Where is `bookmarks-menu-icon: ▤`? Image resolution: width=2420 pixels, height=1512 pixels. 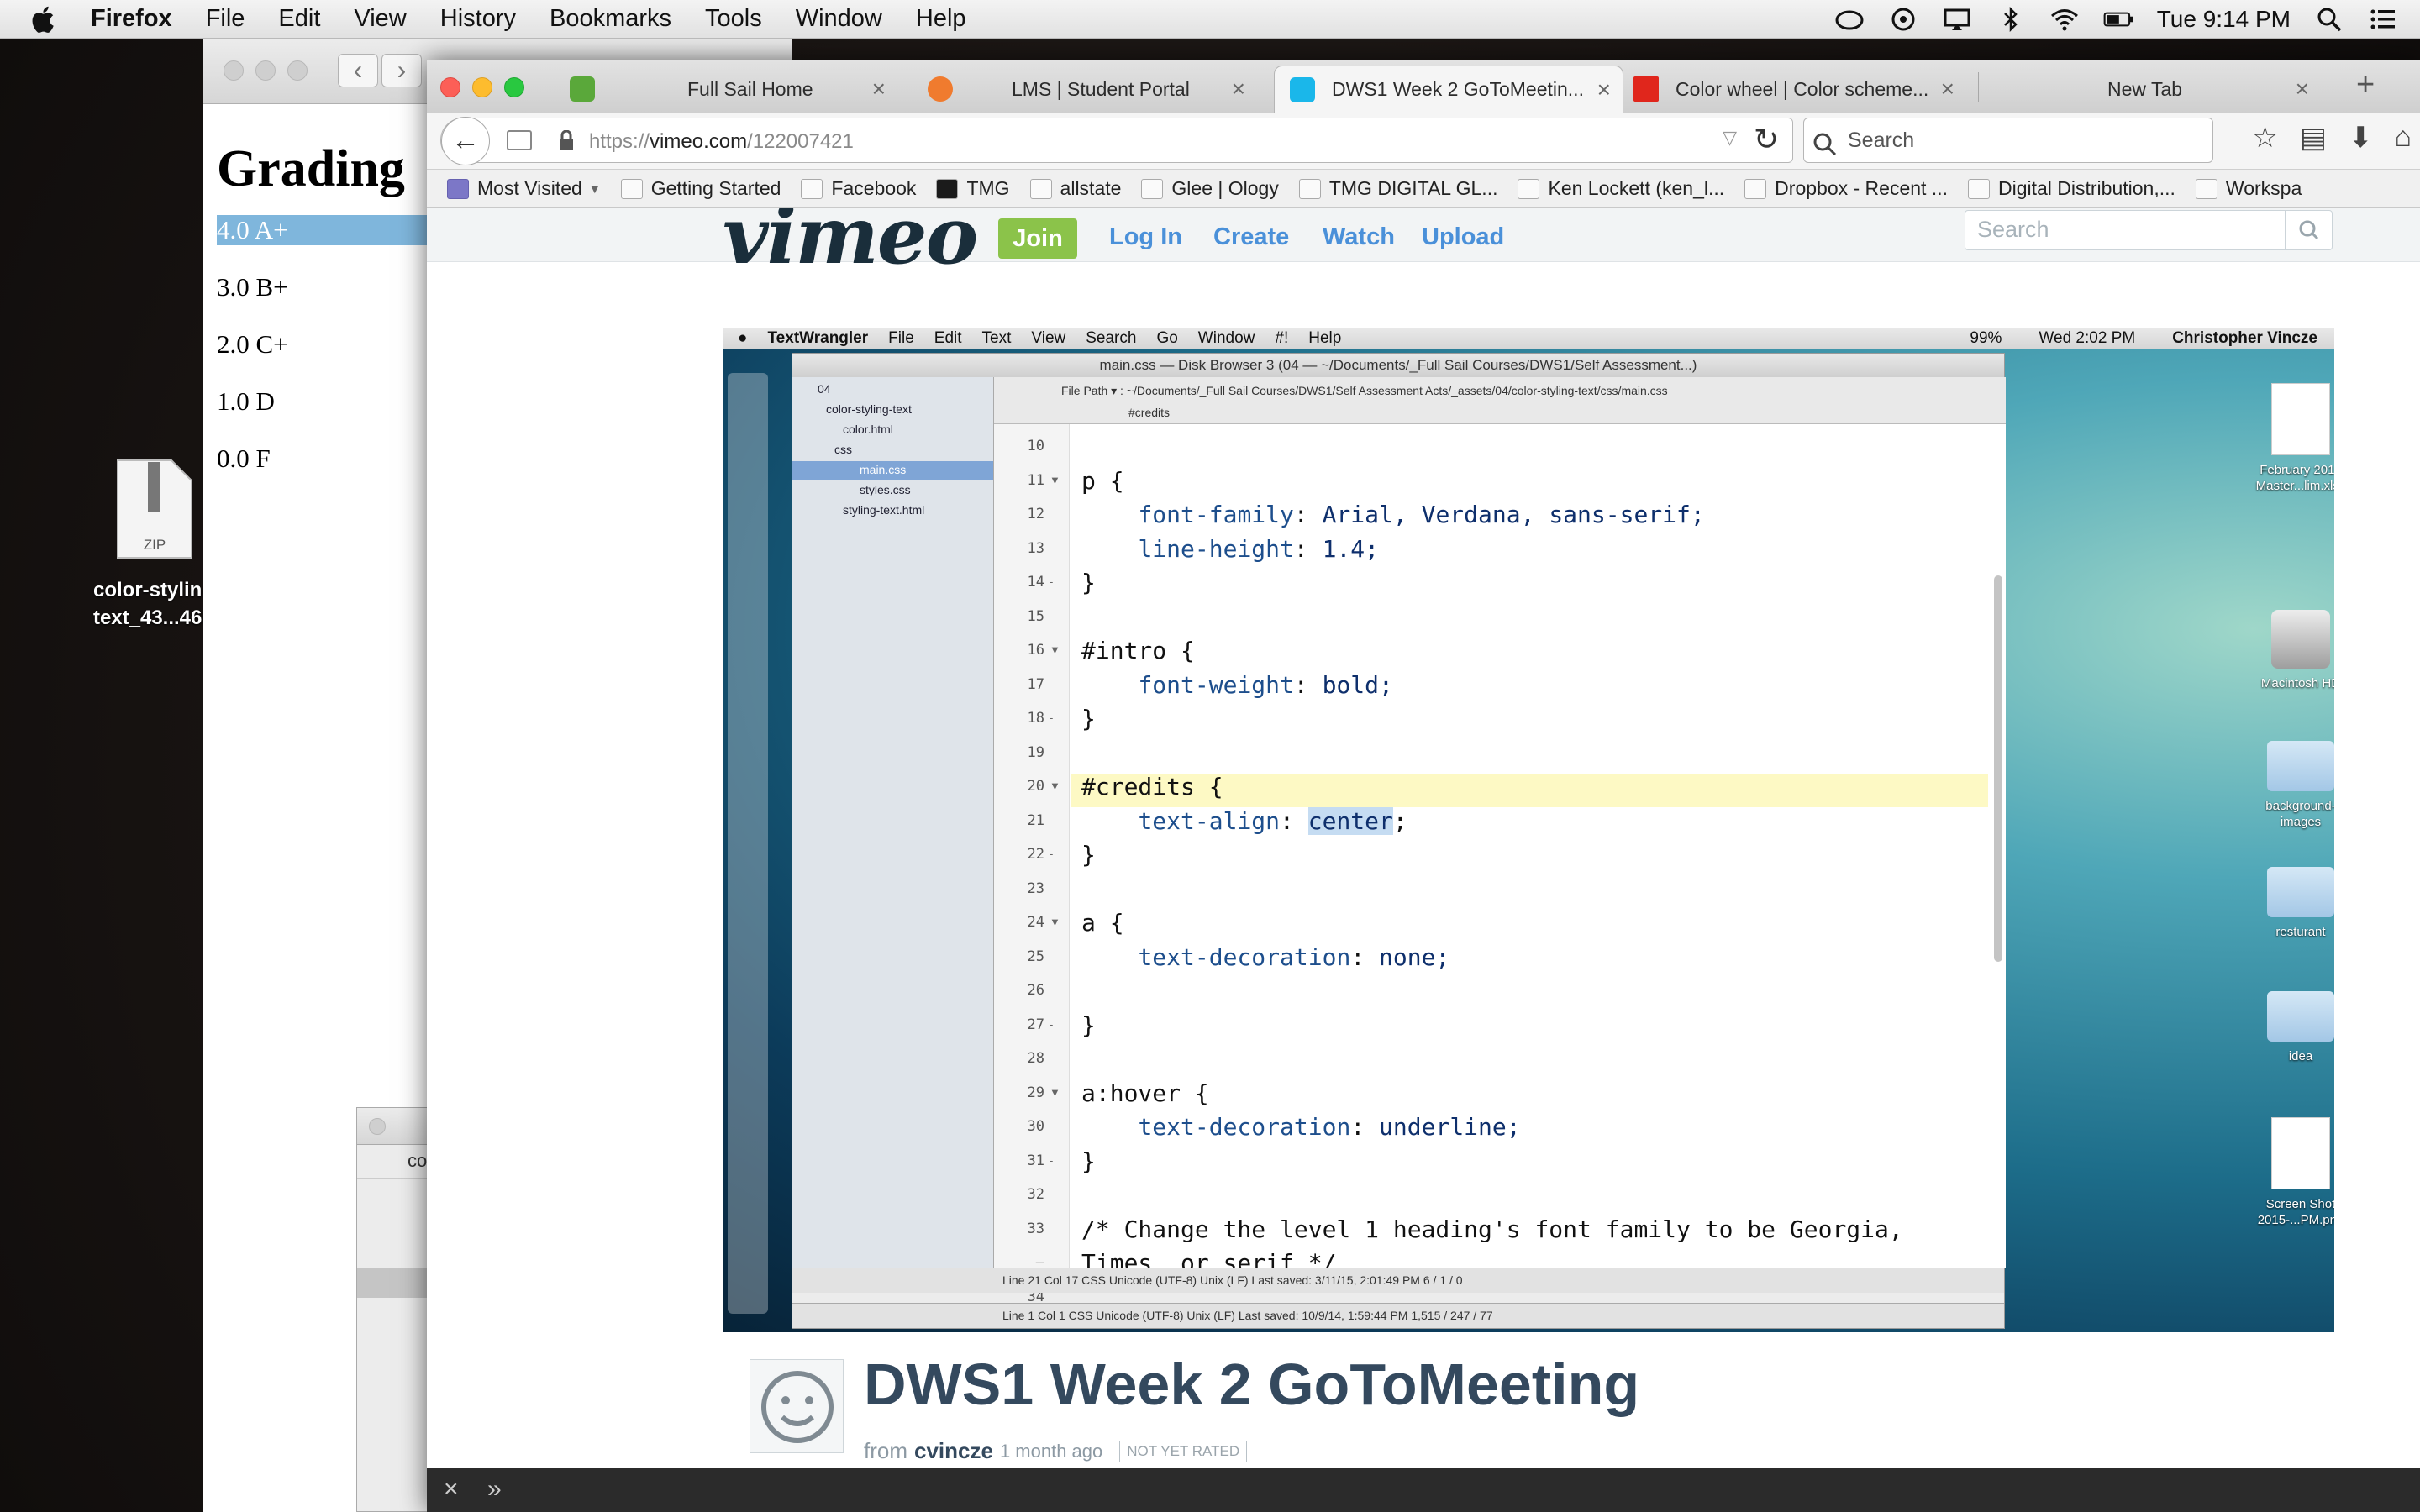 bookmarks-menu-icon: ▤ is located at coordinates (2313, 138).